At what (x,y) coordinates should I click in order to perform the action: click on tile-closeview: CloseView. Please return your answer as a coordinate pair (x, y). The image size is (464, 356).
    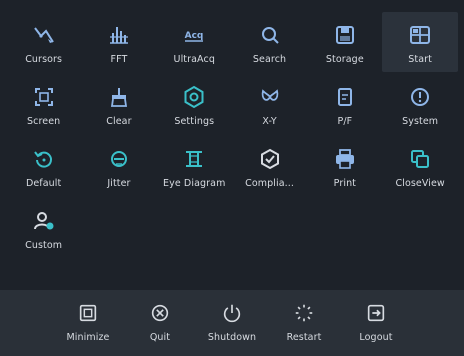
    Looking at the image, I should click on (419, 166).